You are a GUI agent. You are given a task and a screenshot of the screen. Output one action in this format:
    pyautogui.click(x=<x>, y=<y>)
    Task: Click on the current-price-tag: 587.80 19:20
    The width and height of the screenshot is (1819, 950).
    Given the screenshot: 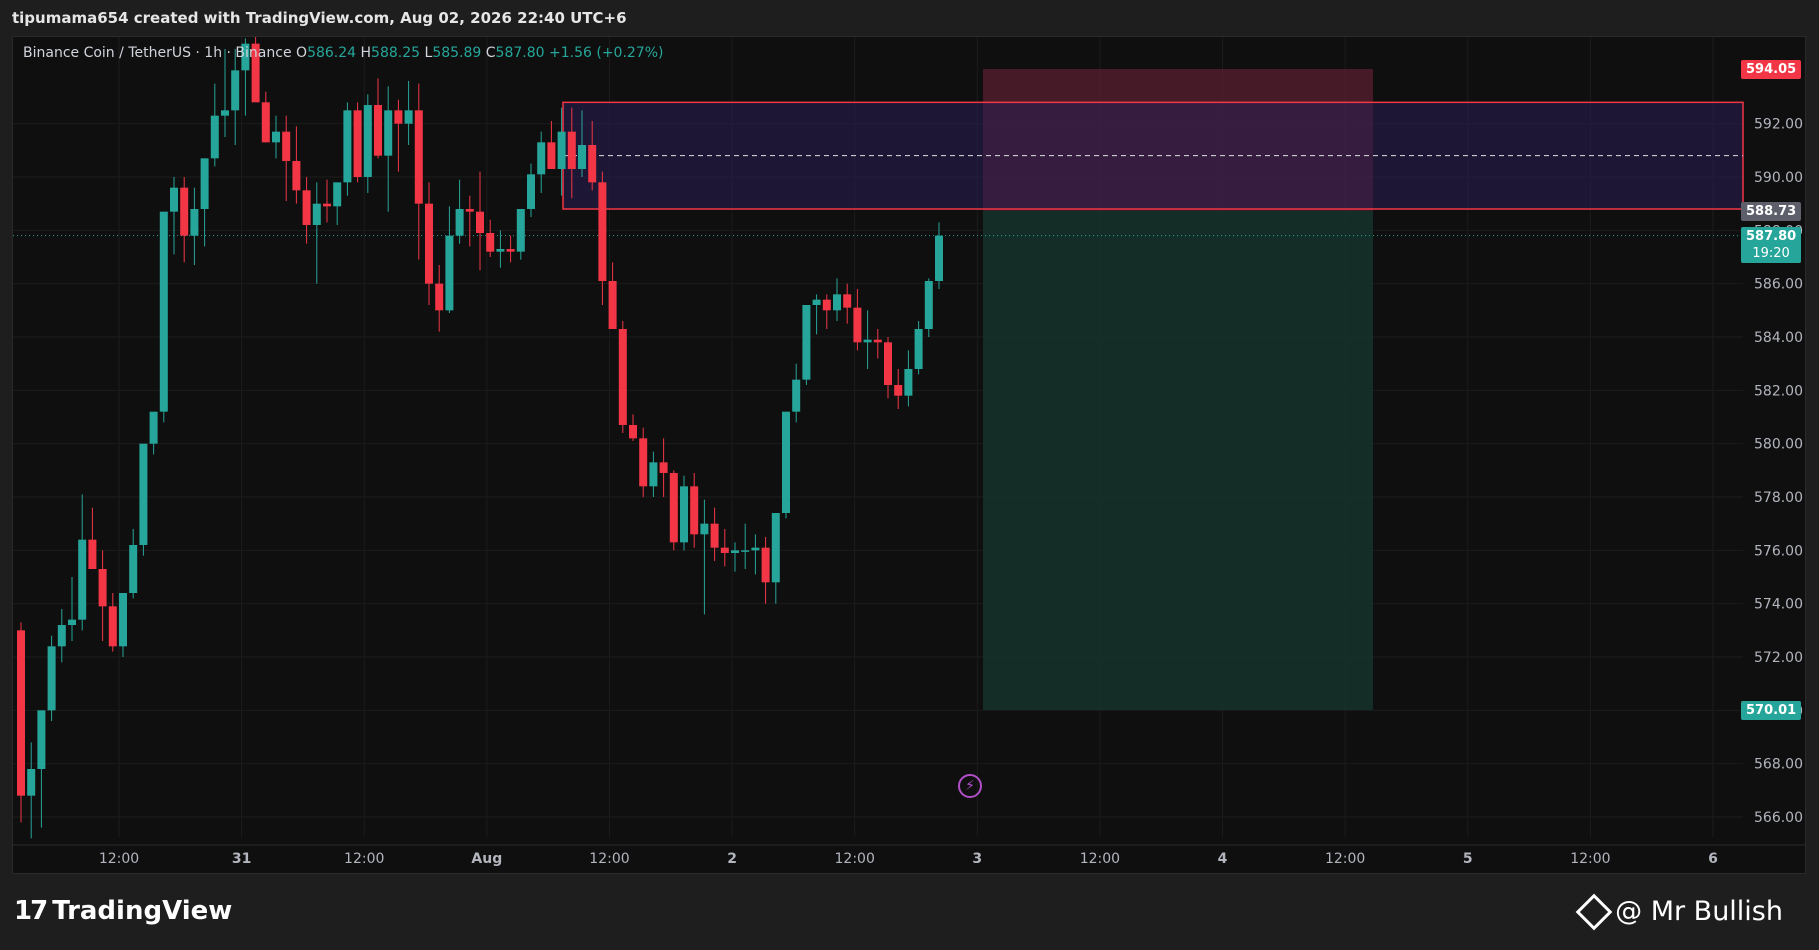 What is the action you would take?
    pyautogui.click(x=1771, y=244)
    